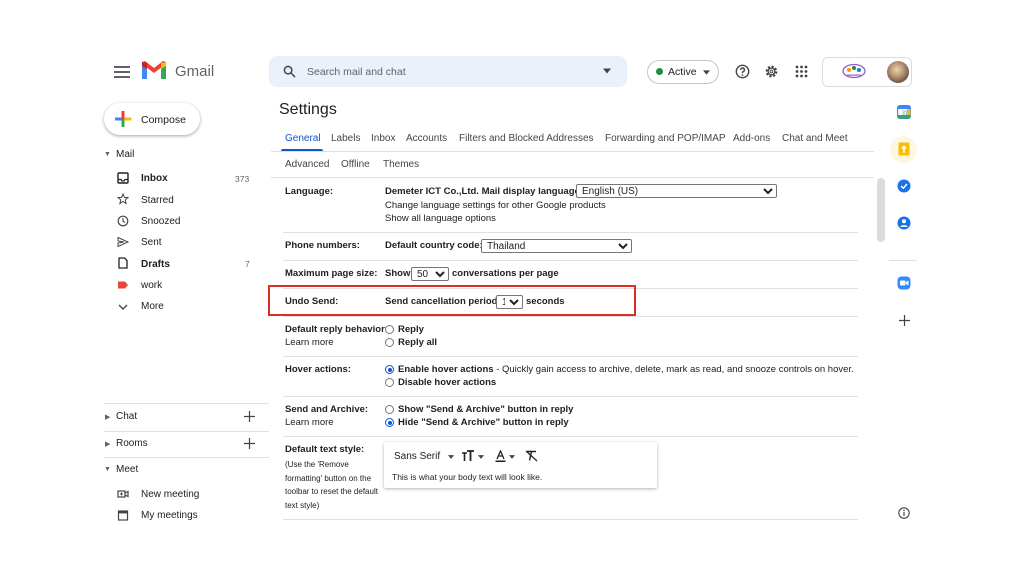 The image size is (1024, 576). I want to click on nav-label: work, so click(152, 285).